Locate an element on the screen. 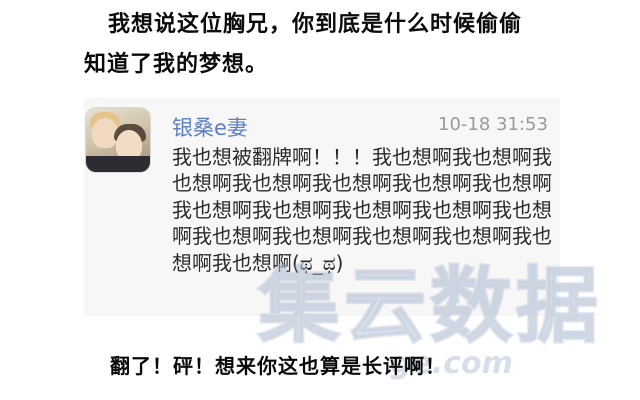 The image size is (640, 400). comment-timestamp: 10-18 31:53 is located at coordinates (493, 124).